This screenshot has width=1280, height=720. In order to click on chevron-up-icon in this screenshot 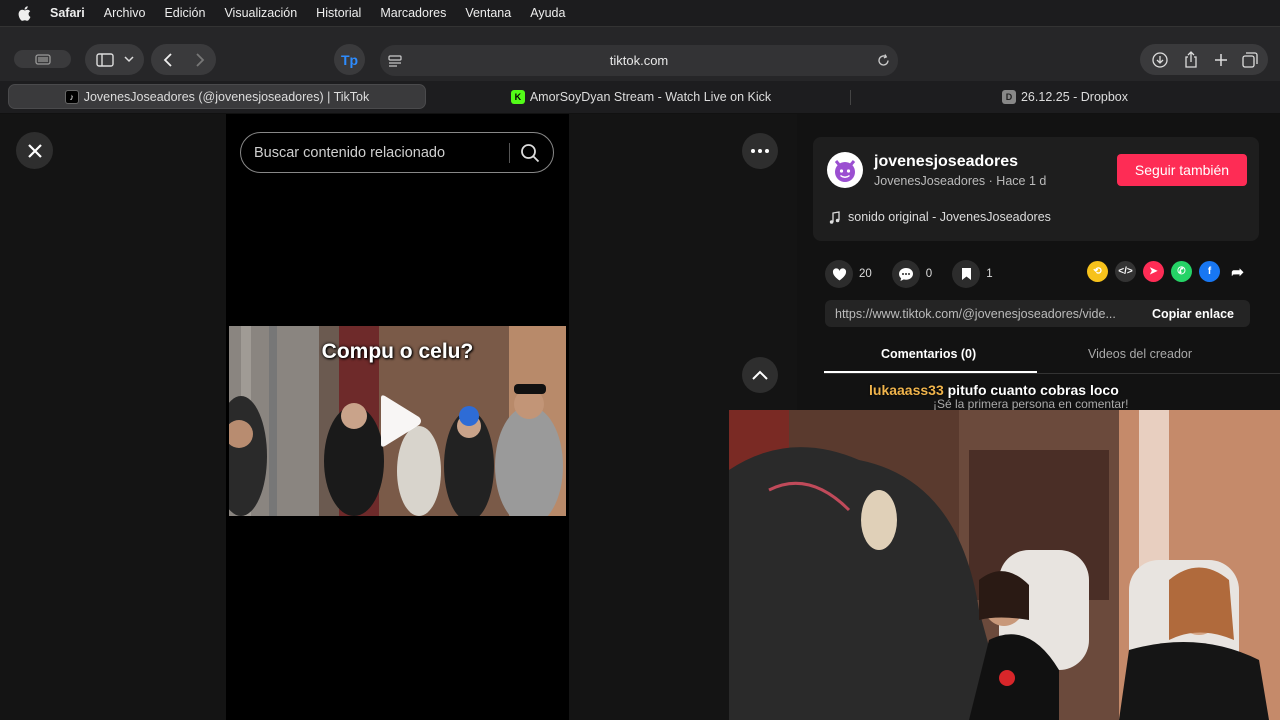, I will do `click(760, 375)`.